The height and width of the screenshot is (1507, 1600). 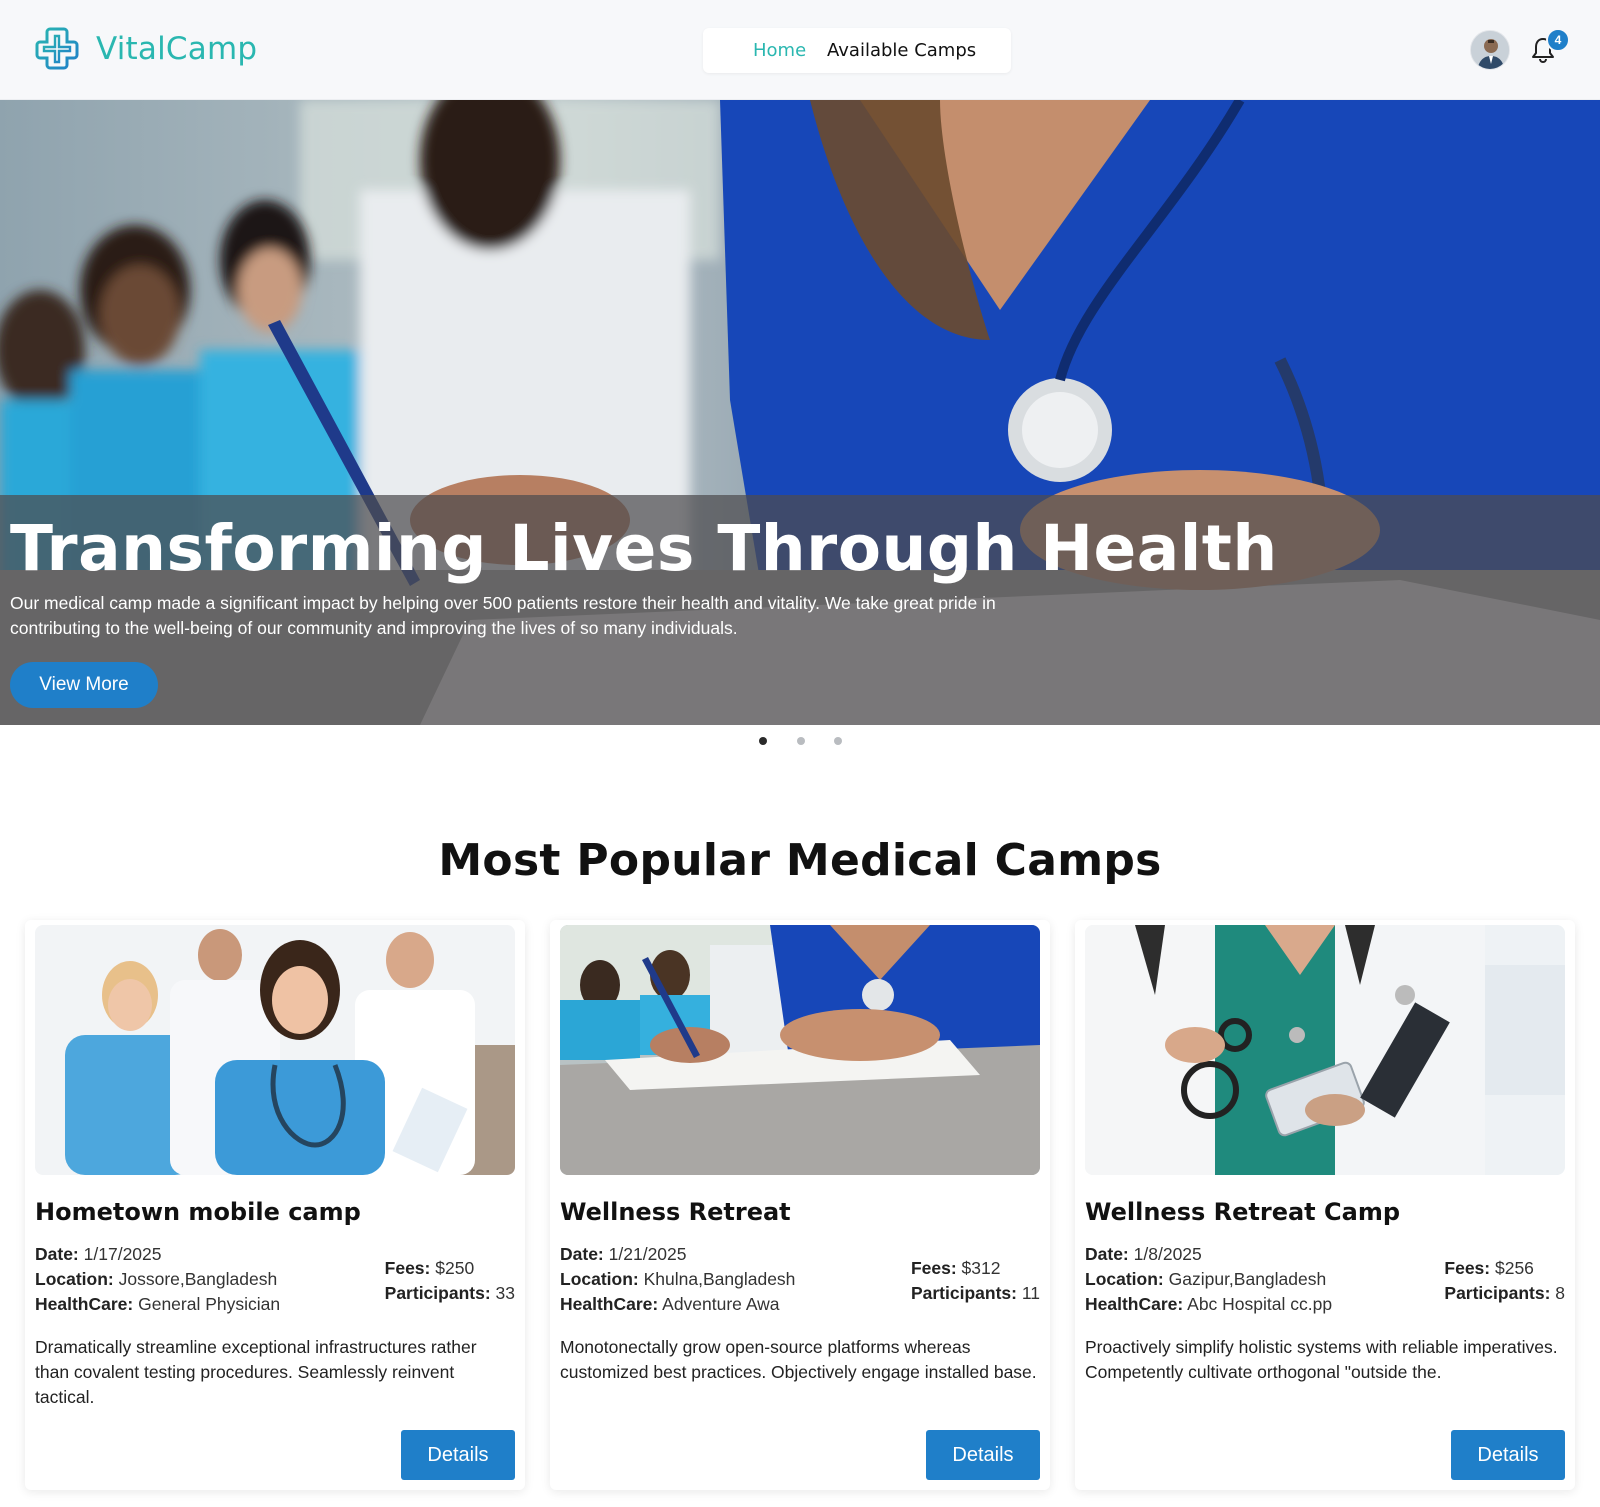 I want to click on camp-card-title: Wellness Retreat Camp, so click(x=1242, y=1212).